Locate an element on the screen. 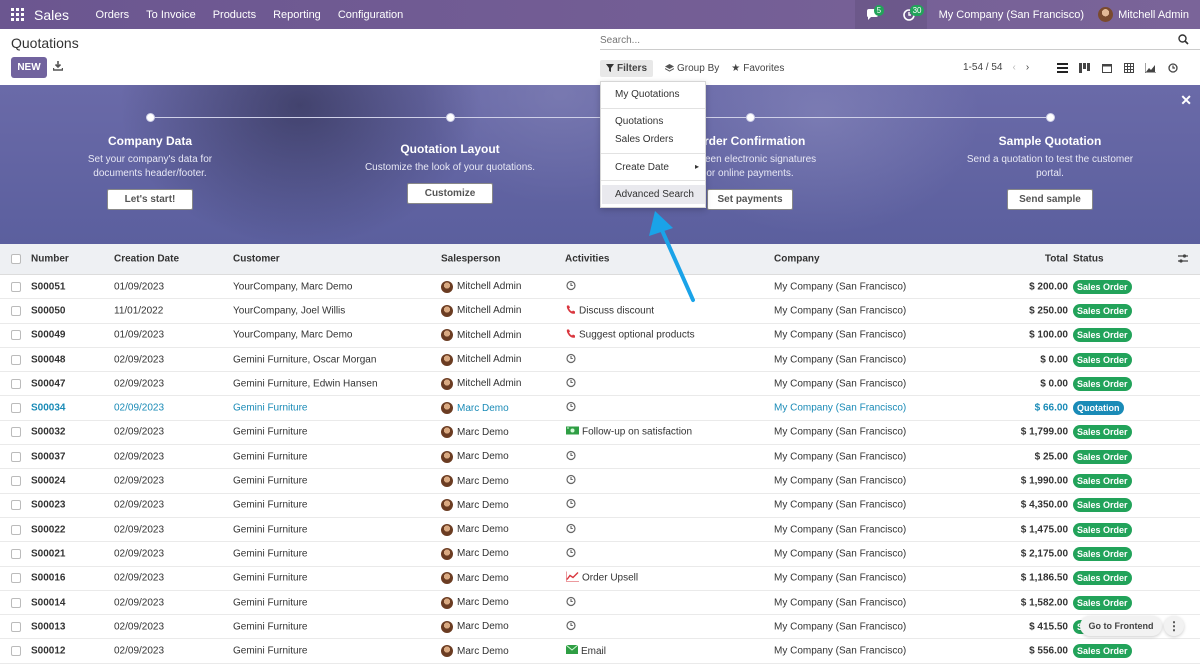  select-all-checkbox is located at coordinates (16, 259).